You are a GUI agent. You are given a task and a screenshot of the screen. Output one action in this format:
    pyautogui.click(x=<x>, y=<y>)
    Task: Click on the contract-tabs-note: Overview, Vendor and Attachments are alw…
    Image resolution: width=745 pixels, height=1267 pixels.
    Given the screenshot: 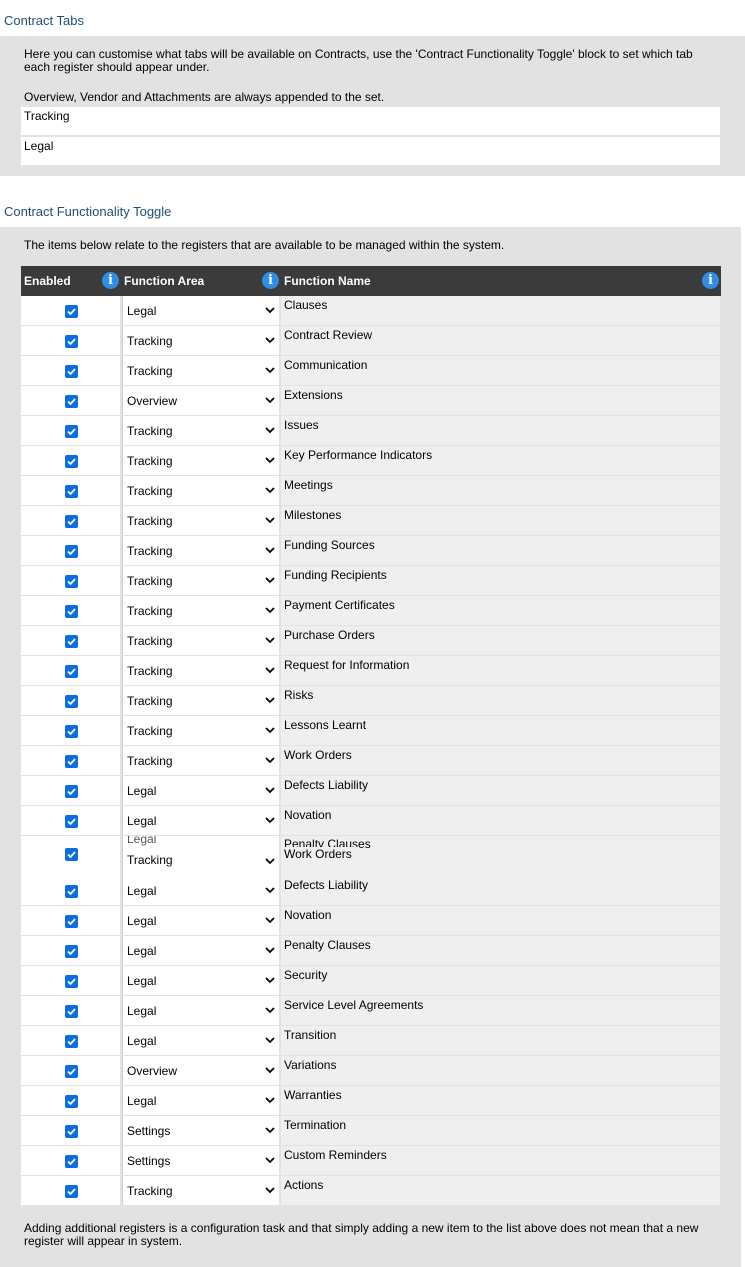 What is the action you would take?
    pyautogui.click(x=204, y=97)
    